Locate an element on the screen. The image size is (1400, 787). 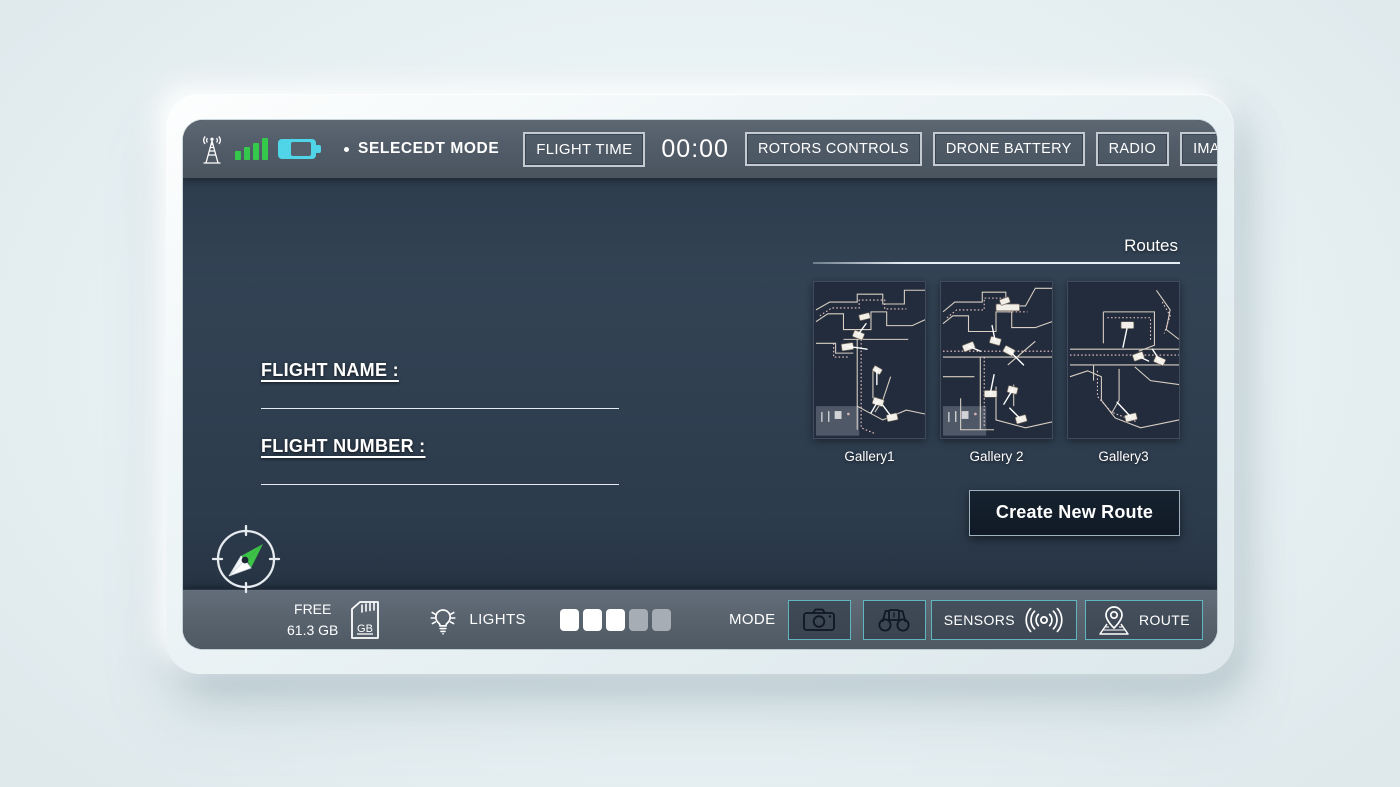
sd-card-label: GB is located at coordinates (365, 629).